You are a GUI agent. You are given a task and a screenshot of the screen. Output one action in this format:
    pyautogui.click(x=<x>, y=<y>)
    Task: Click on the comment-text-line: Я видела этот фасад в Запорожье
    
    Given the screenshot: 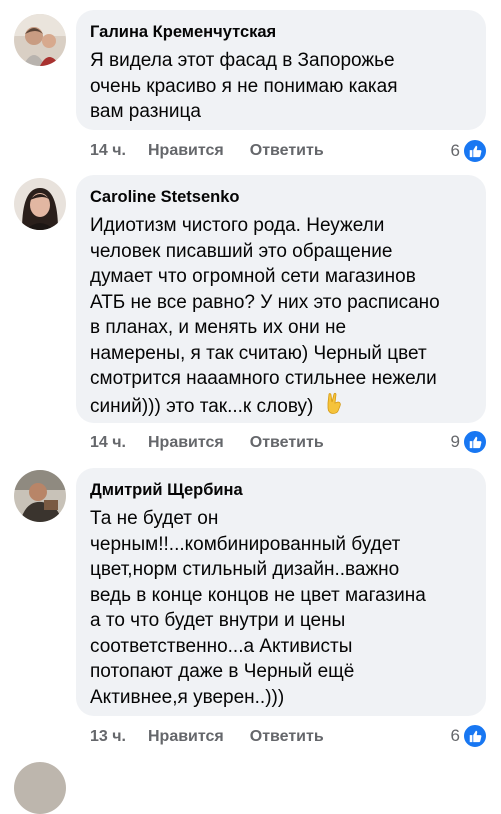 What is the action you would take?
    pyautogui.click(x=242, y=60)
    